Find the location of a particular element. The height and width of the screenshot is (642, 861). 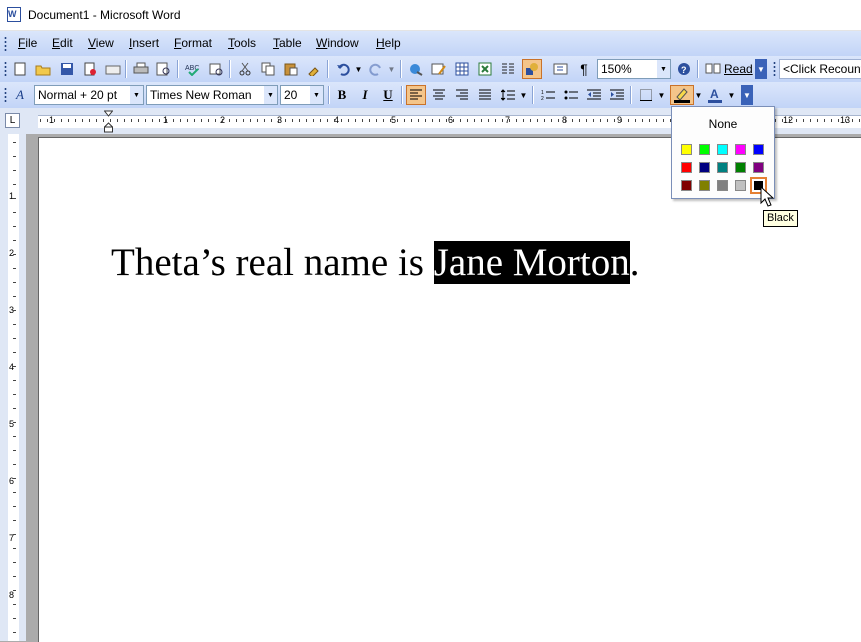

font-box: Times New Roman ▼ is located at coordinates (212, 95).